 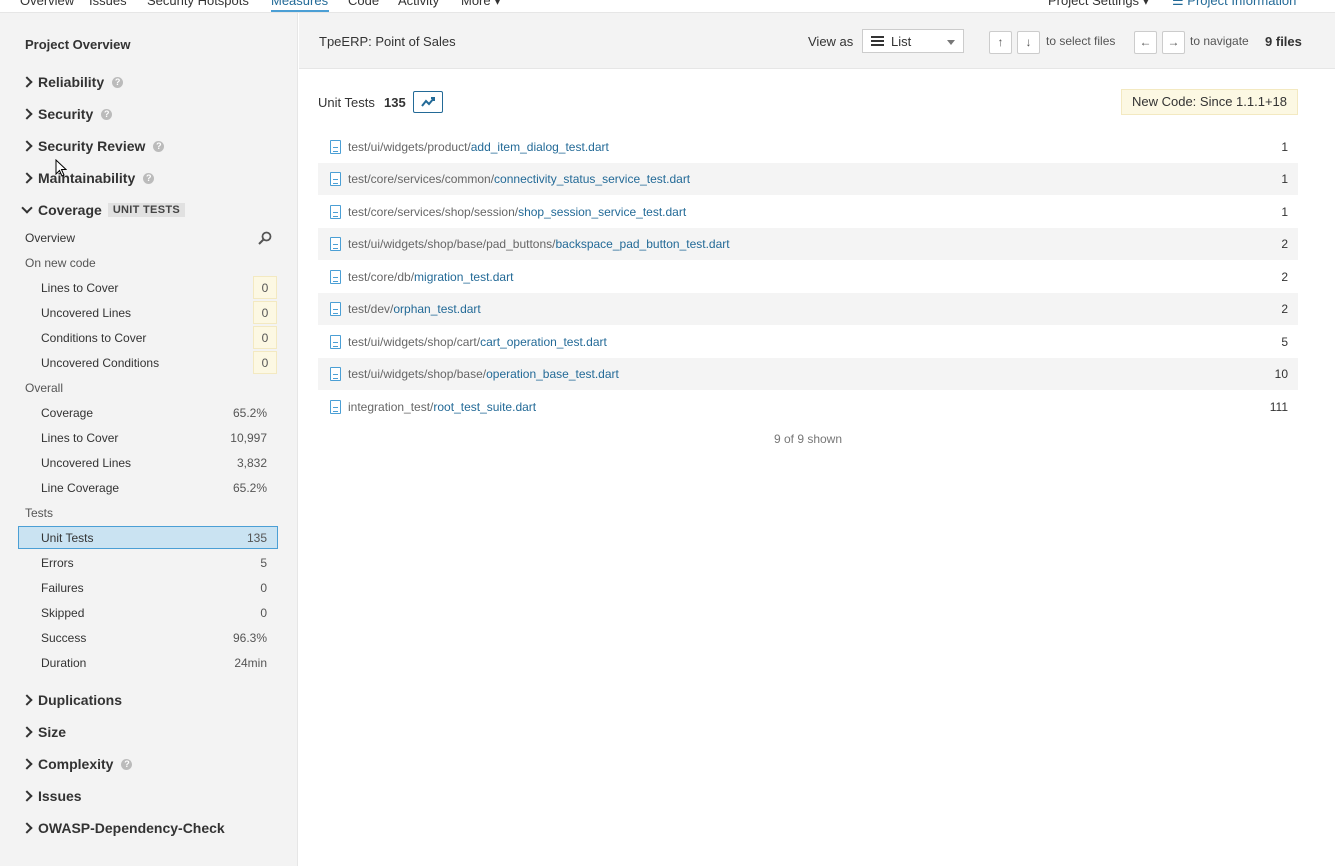 I want to click on metric-value: 135, so click(x=395, y=102).